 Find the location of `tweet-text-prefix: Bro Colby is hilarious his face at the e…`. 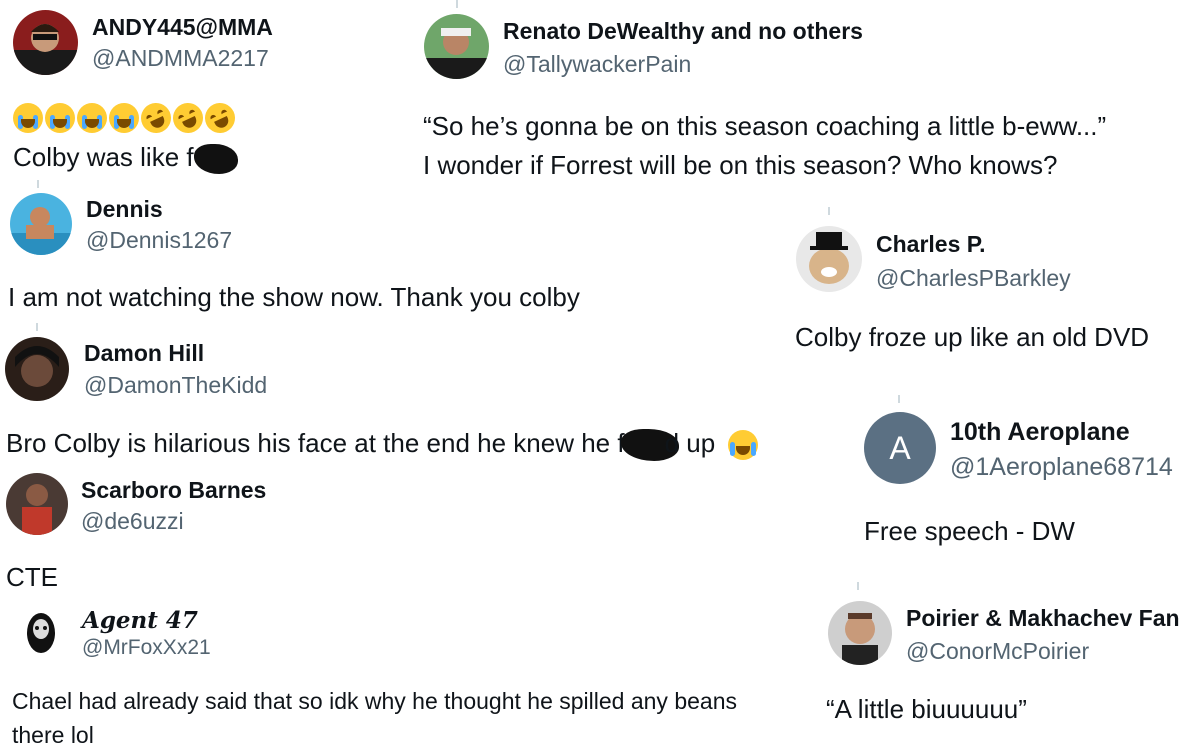

tweet-text-prefix: Bro Colby is hilarious his face at the e… is located at coordinates (315, 443).